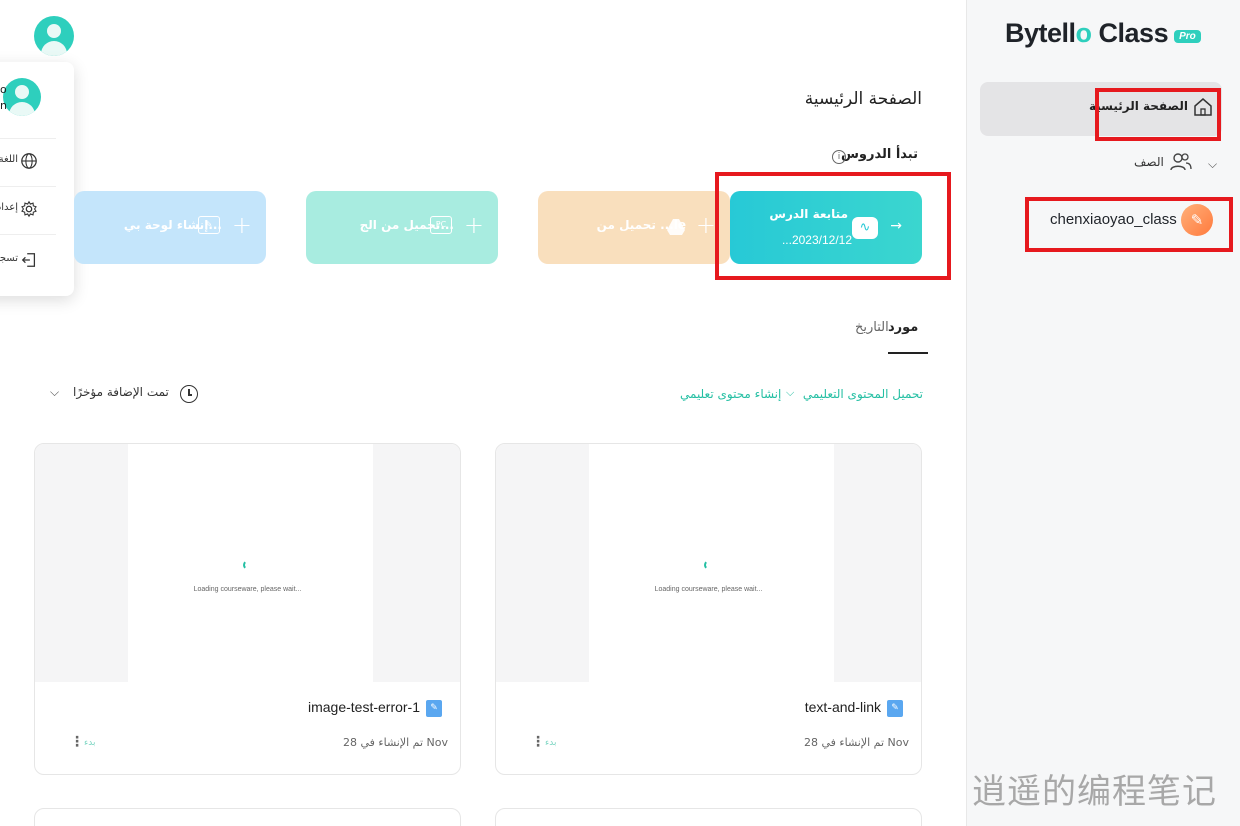 The width and height of the screenshot is (1240, 826). I want to click on menu-item-settings-label: إعدادات, so click(9, 207).